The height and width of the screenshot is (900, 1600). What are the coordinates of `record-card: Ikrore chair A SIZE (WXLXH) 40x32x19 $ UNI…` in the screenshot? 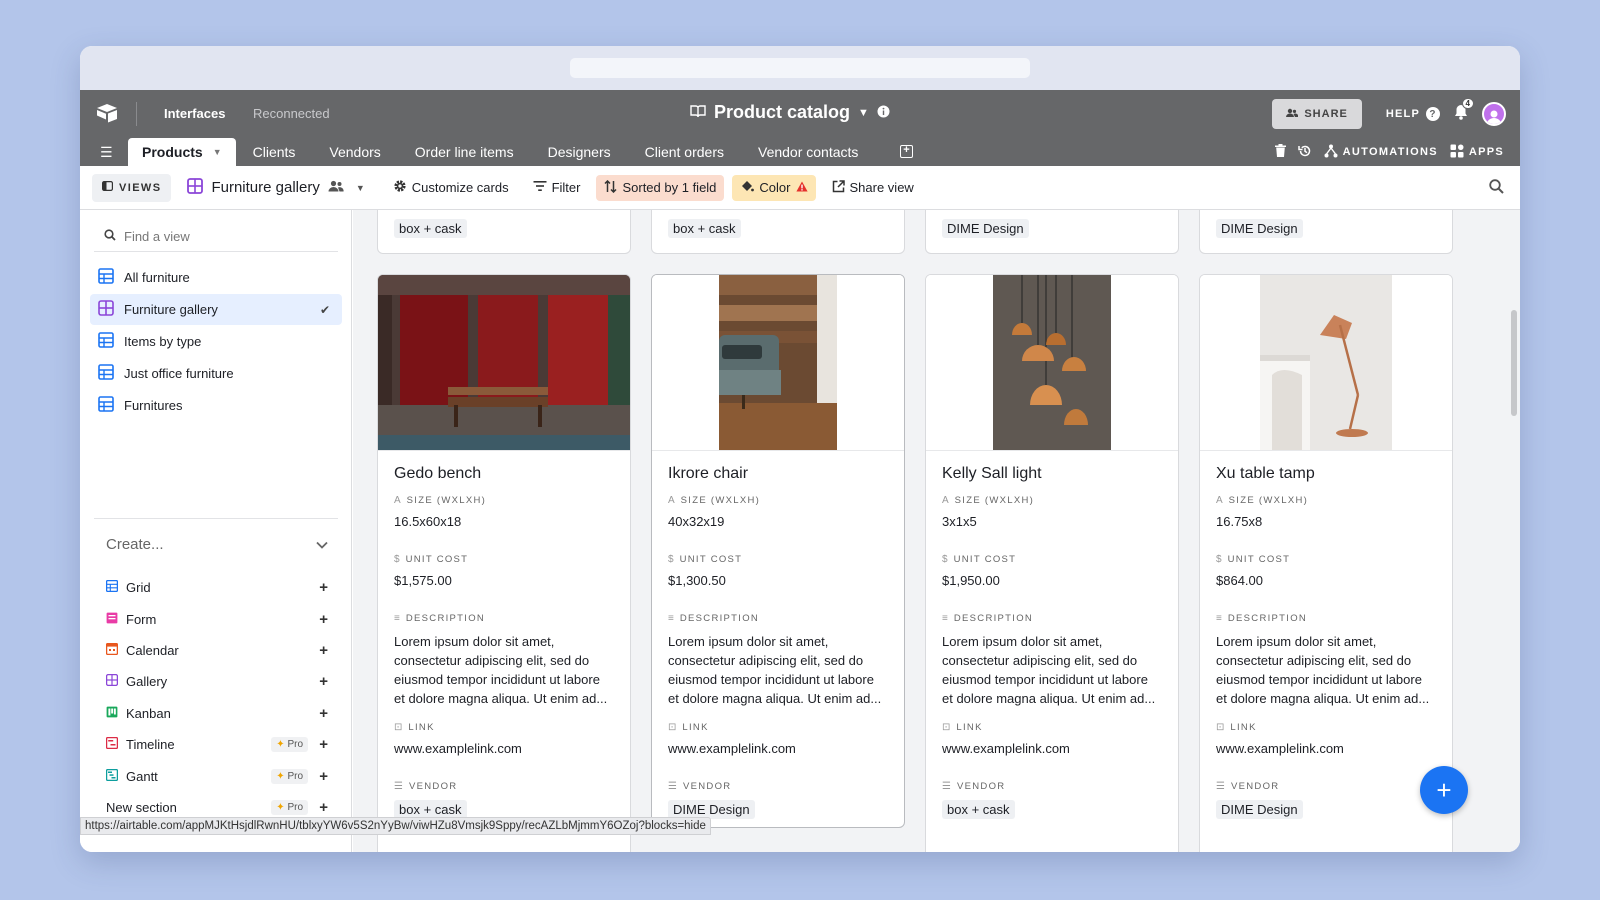 It's located at (778, 551).